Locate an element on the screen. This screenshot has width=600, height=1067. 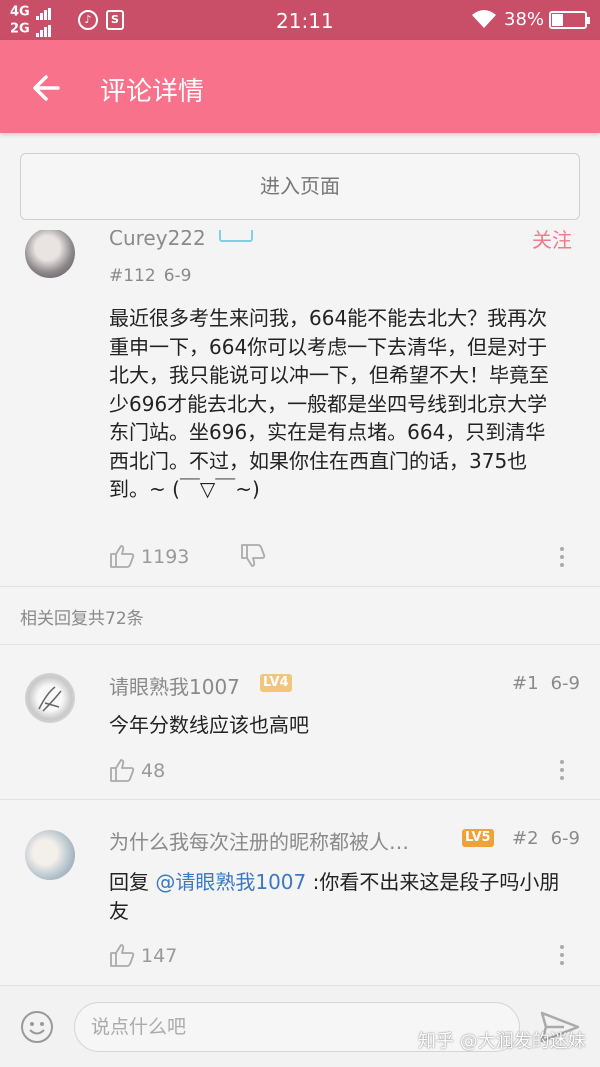
comment-meta: #112 6-9 is located at coordinates (150, 276).